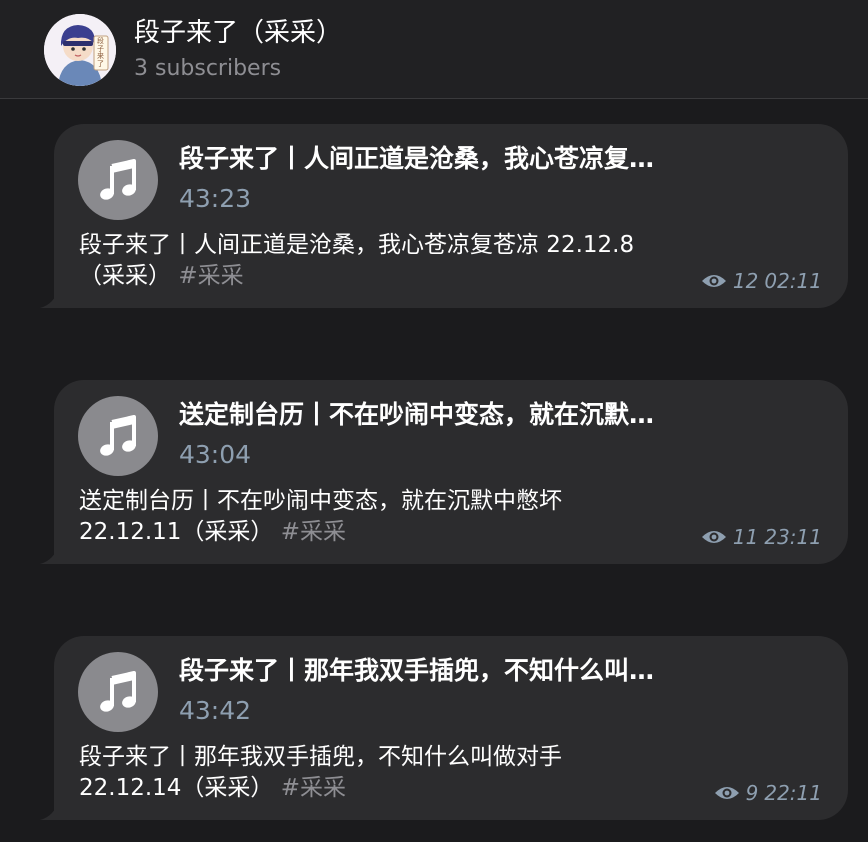 The image size is (868, 842). What do you see at coordinates (793, 281) in the screenshot?
I see `message-time: 02:11` at bounding box center [793, 281].